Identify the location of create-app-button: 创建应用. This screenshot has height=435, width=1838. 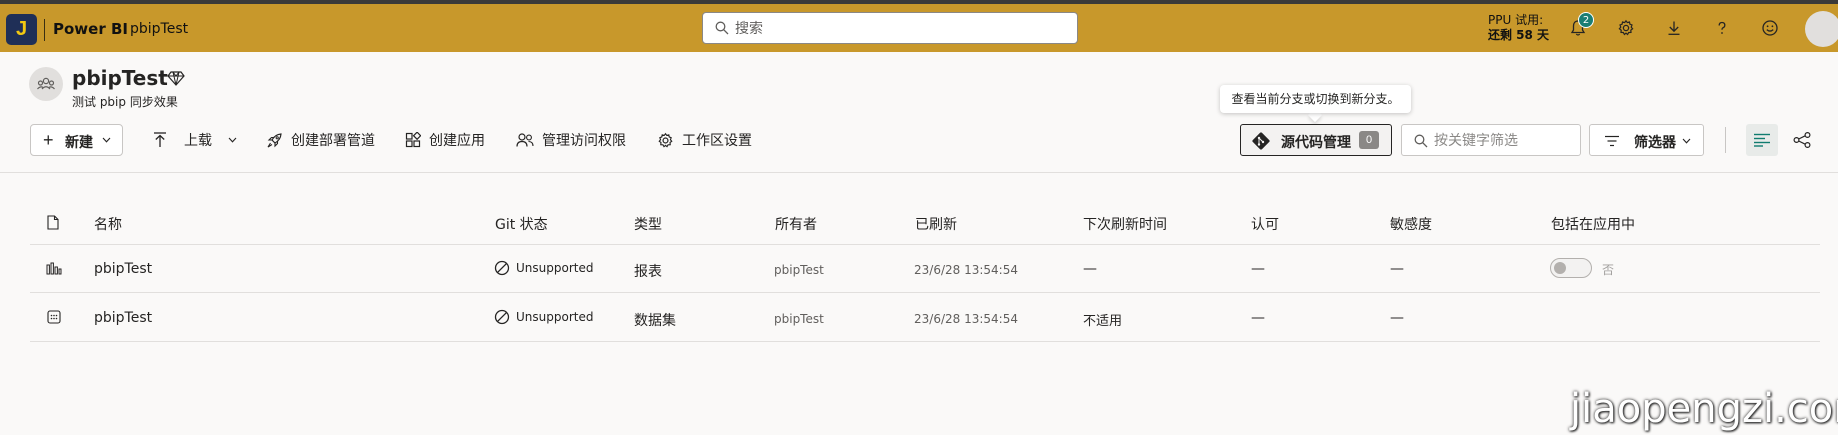
(445, 140).